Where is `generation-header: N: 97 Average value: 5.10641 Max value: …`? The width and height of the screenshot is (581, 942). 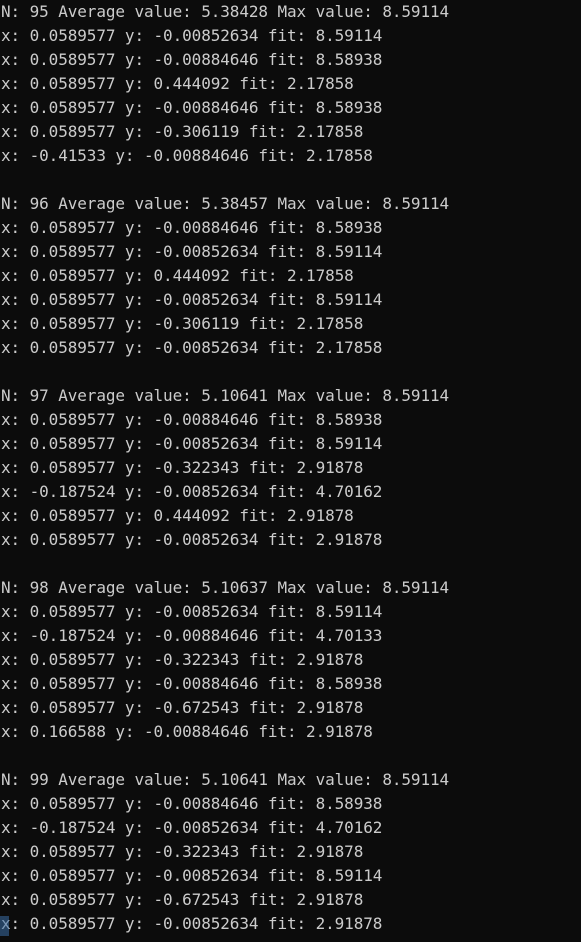 generation-header: N: 97 Average value: 5.10641 Max value: … is located at coordinates (225, 395).